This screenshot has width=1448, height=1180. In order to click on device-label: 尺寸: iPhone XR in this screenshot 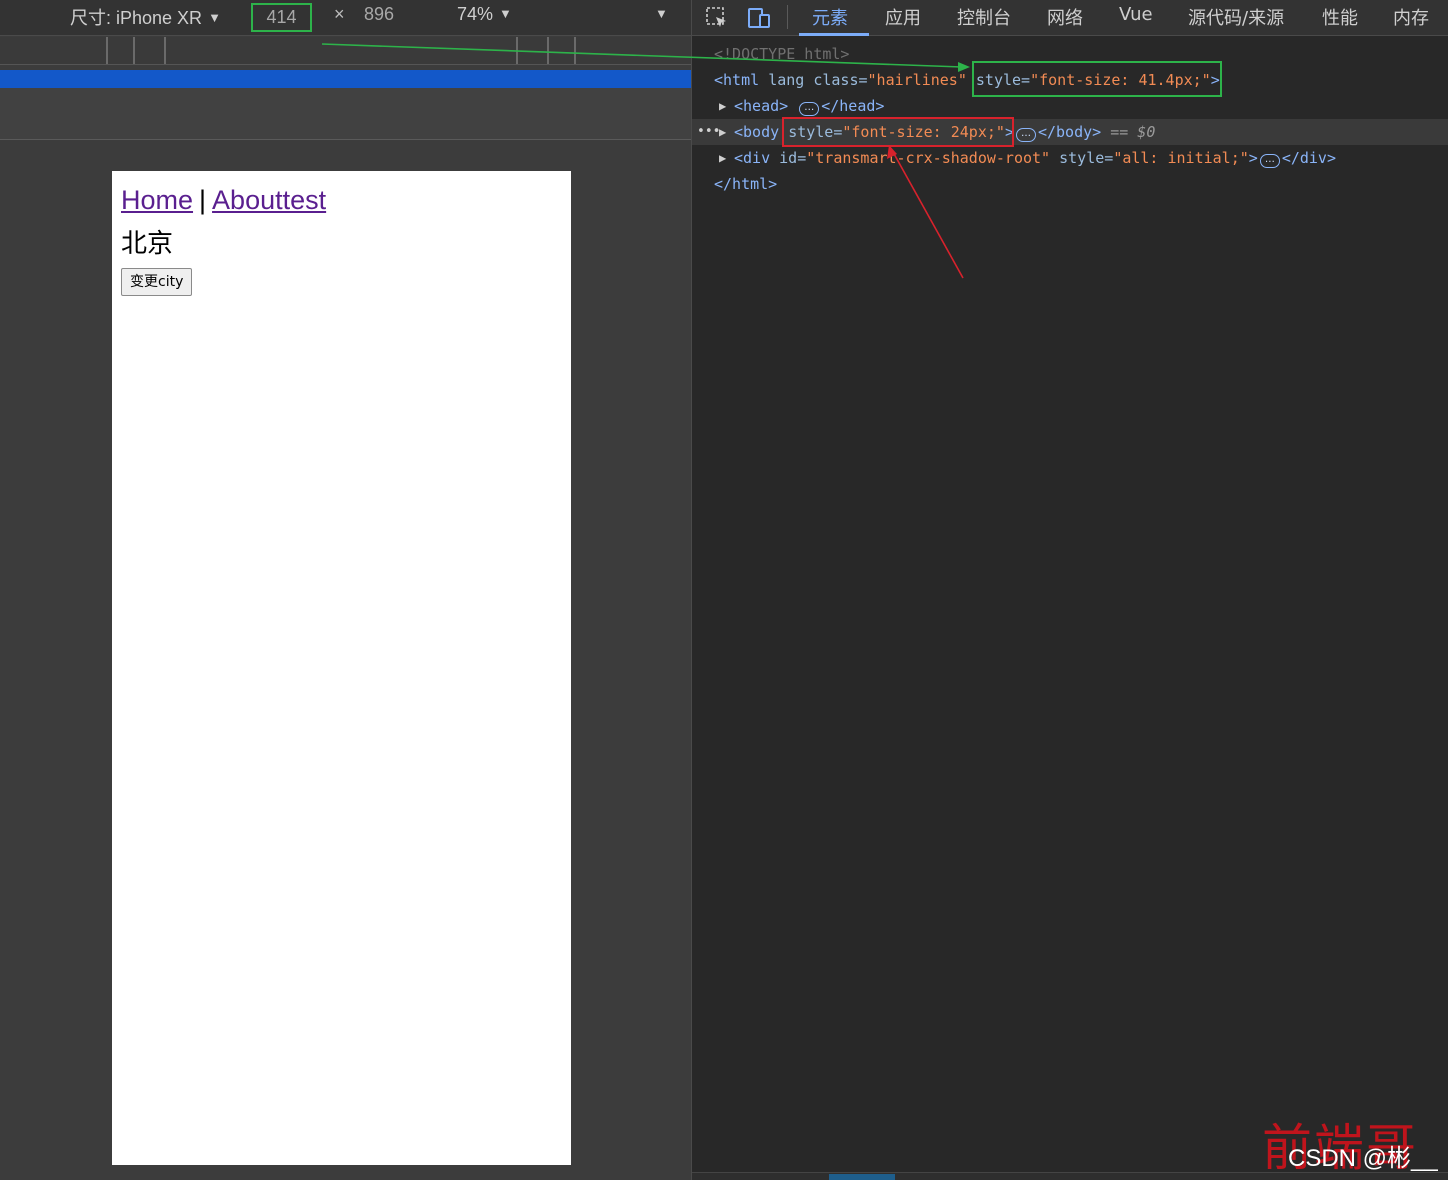, I will do `click(136, 18)`.